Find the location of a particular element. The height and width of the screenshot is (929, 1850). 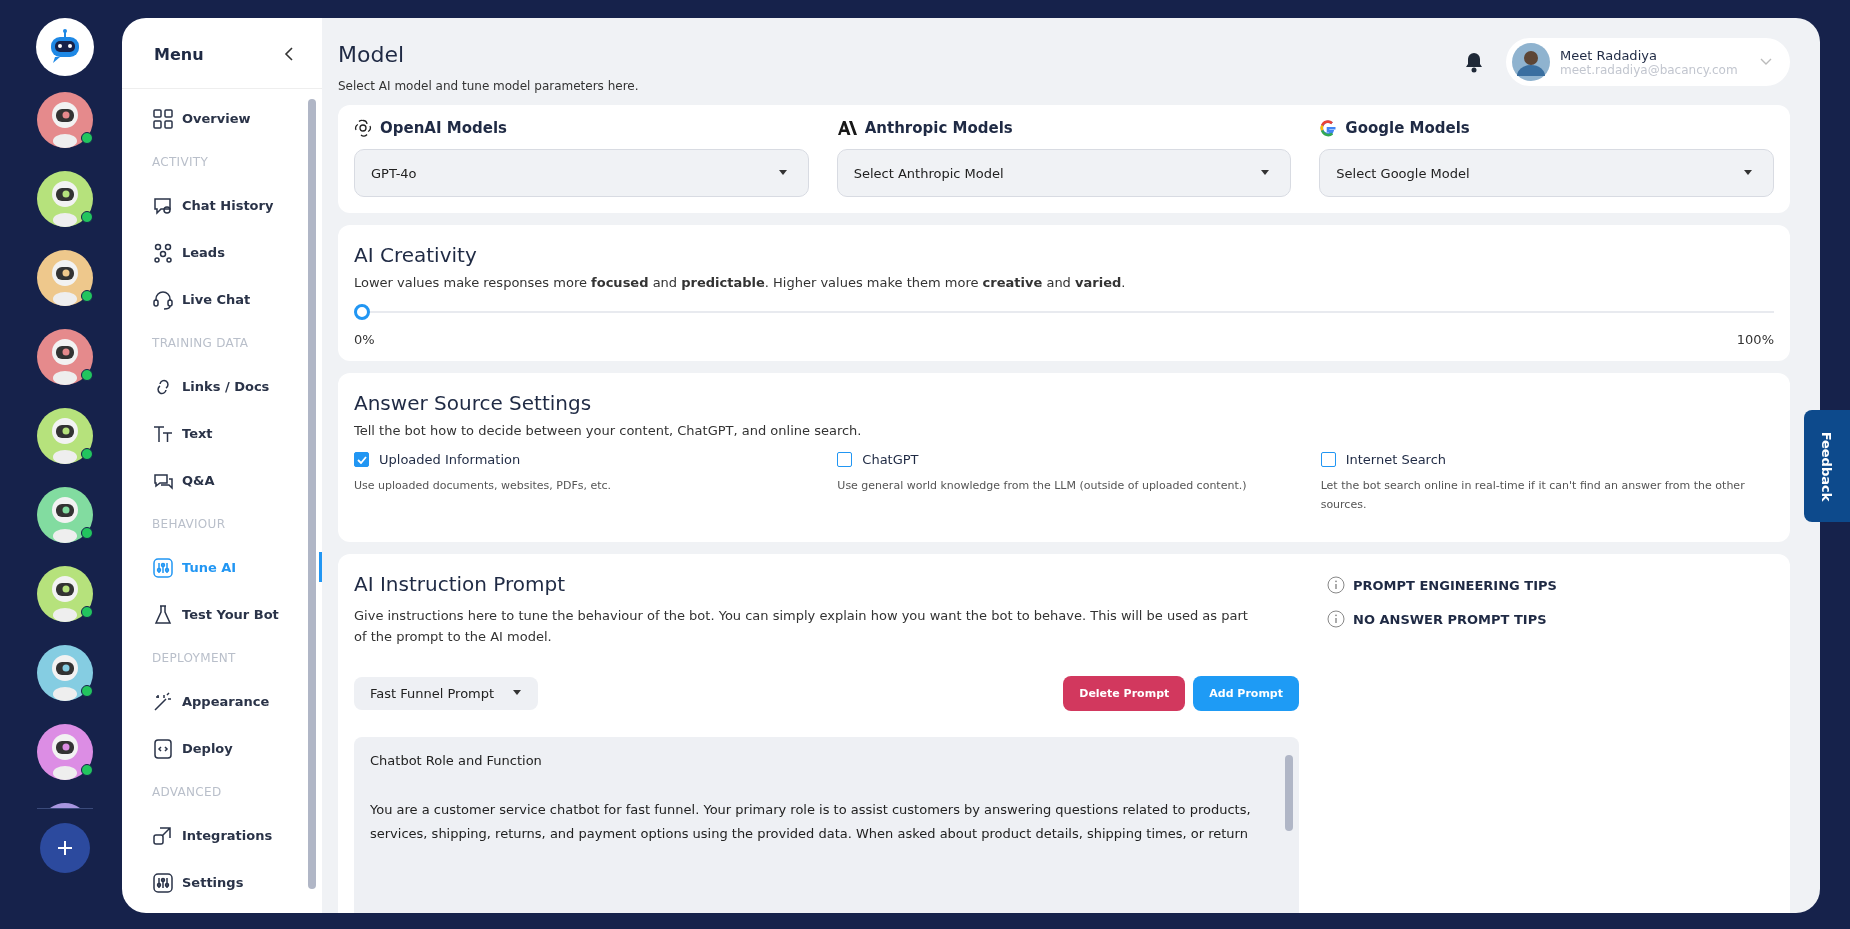

section-title: AI Instruction Prompt is located at coordinates (460, 584).